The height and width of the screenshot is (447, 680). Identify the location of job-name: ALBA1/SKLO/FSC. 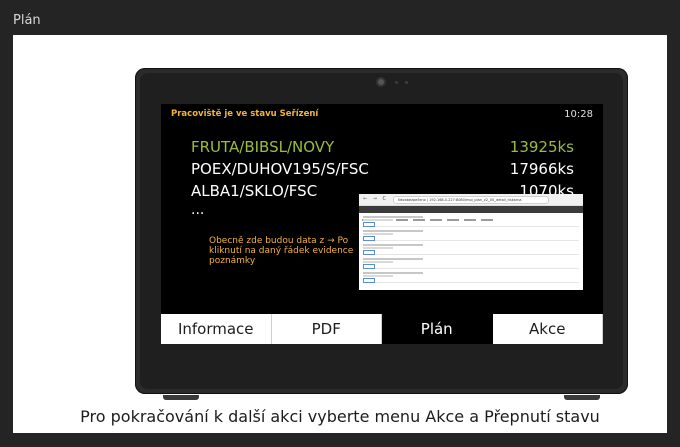
(254, 191).